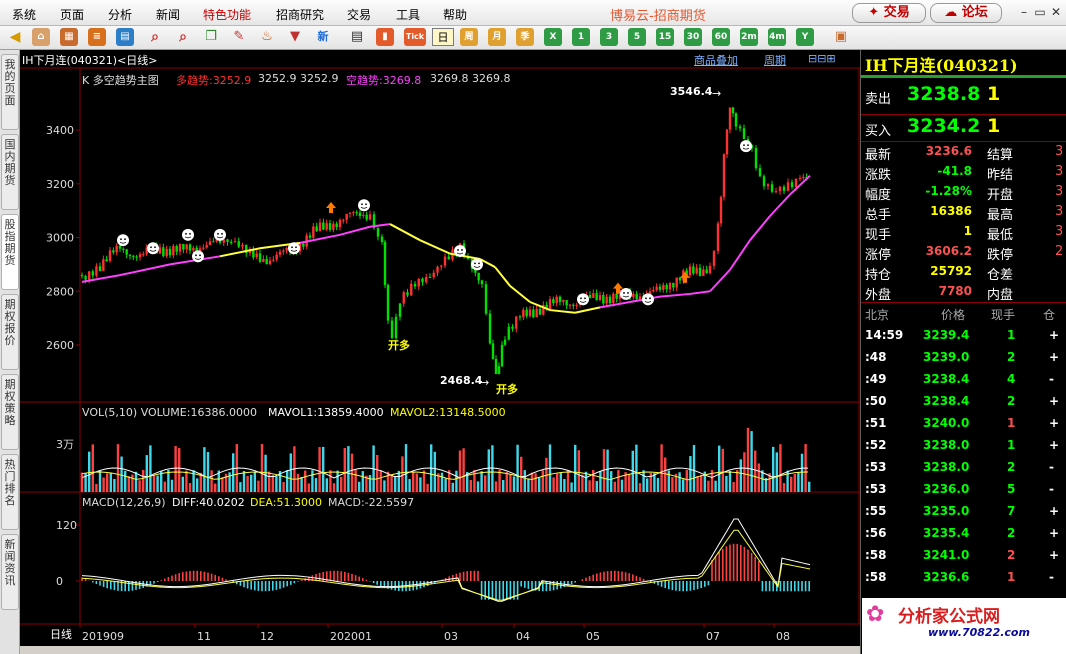  What do you see at coordinates (455, 14) in the screenshot?
I see `menu-help: 帮助` at bounding box center [455, 14].